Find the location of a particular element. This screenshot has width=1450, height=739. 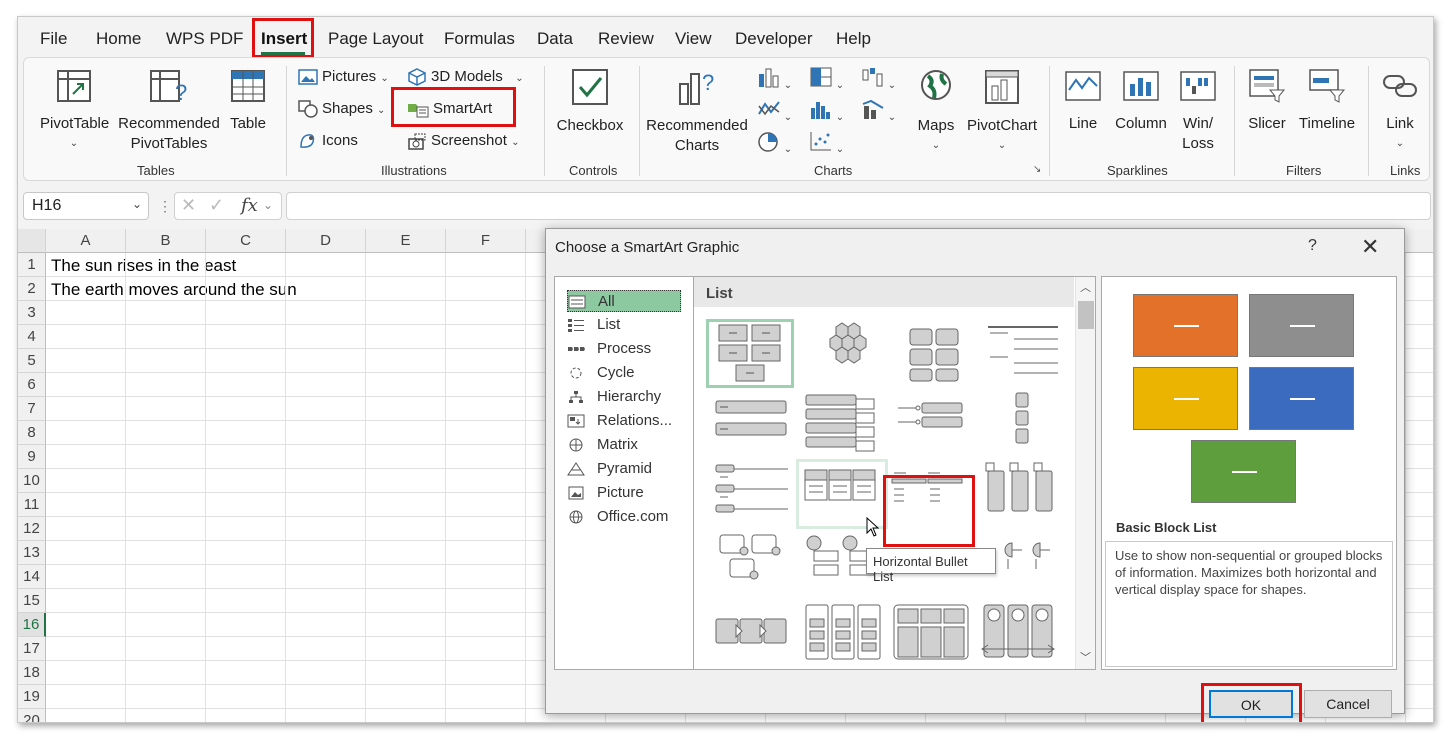

recommended-charts-button: ? Recommended Charts is located at coordinates (697, 112).